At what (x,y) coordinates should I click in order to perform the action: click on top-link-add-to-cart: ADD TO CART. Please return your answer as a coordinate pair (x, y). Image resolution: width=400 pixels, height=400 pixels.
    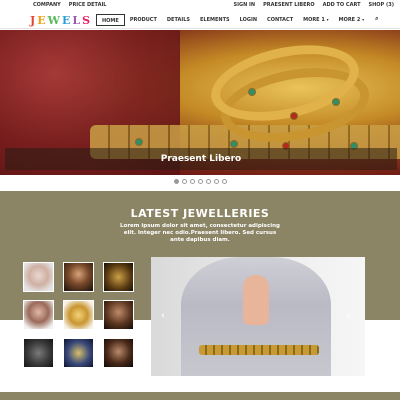
    Looking at the image, I should click on (342, 5).